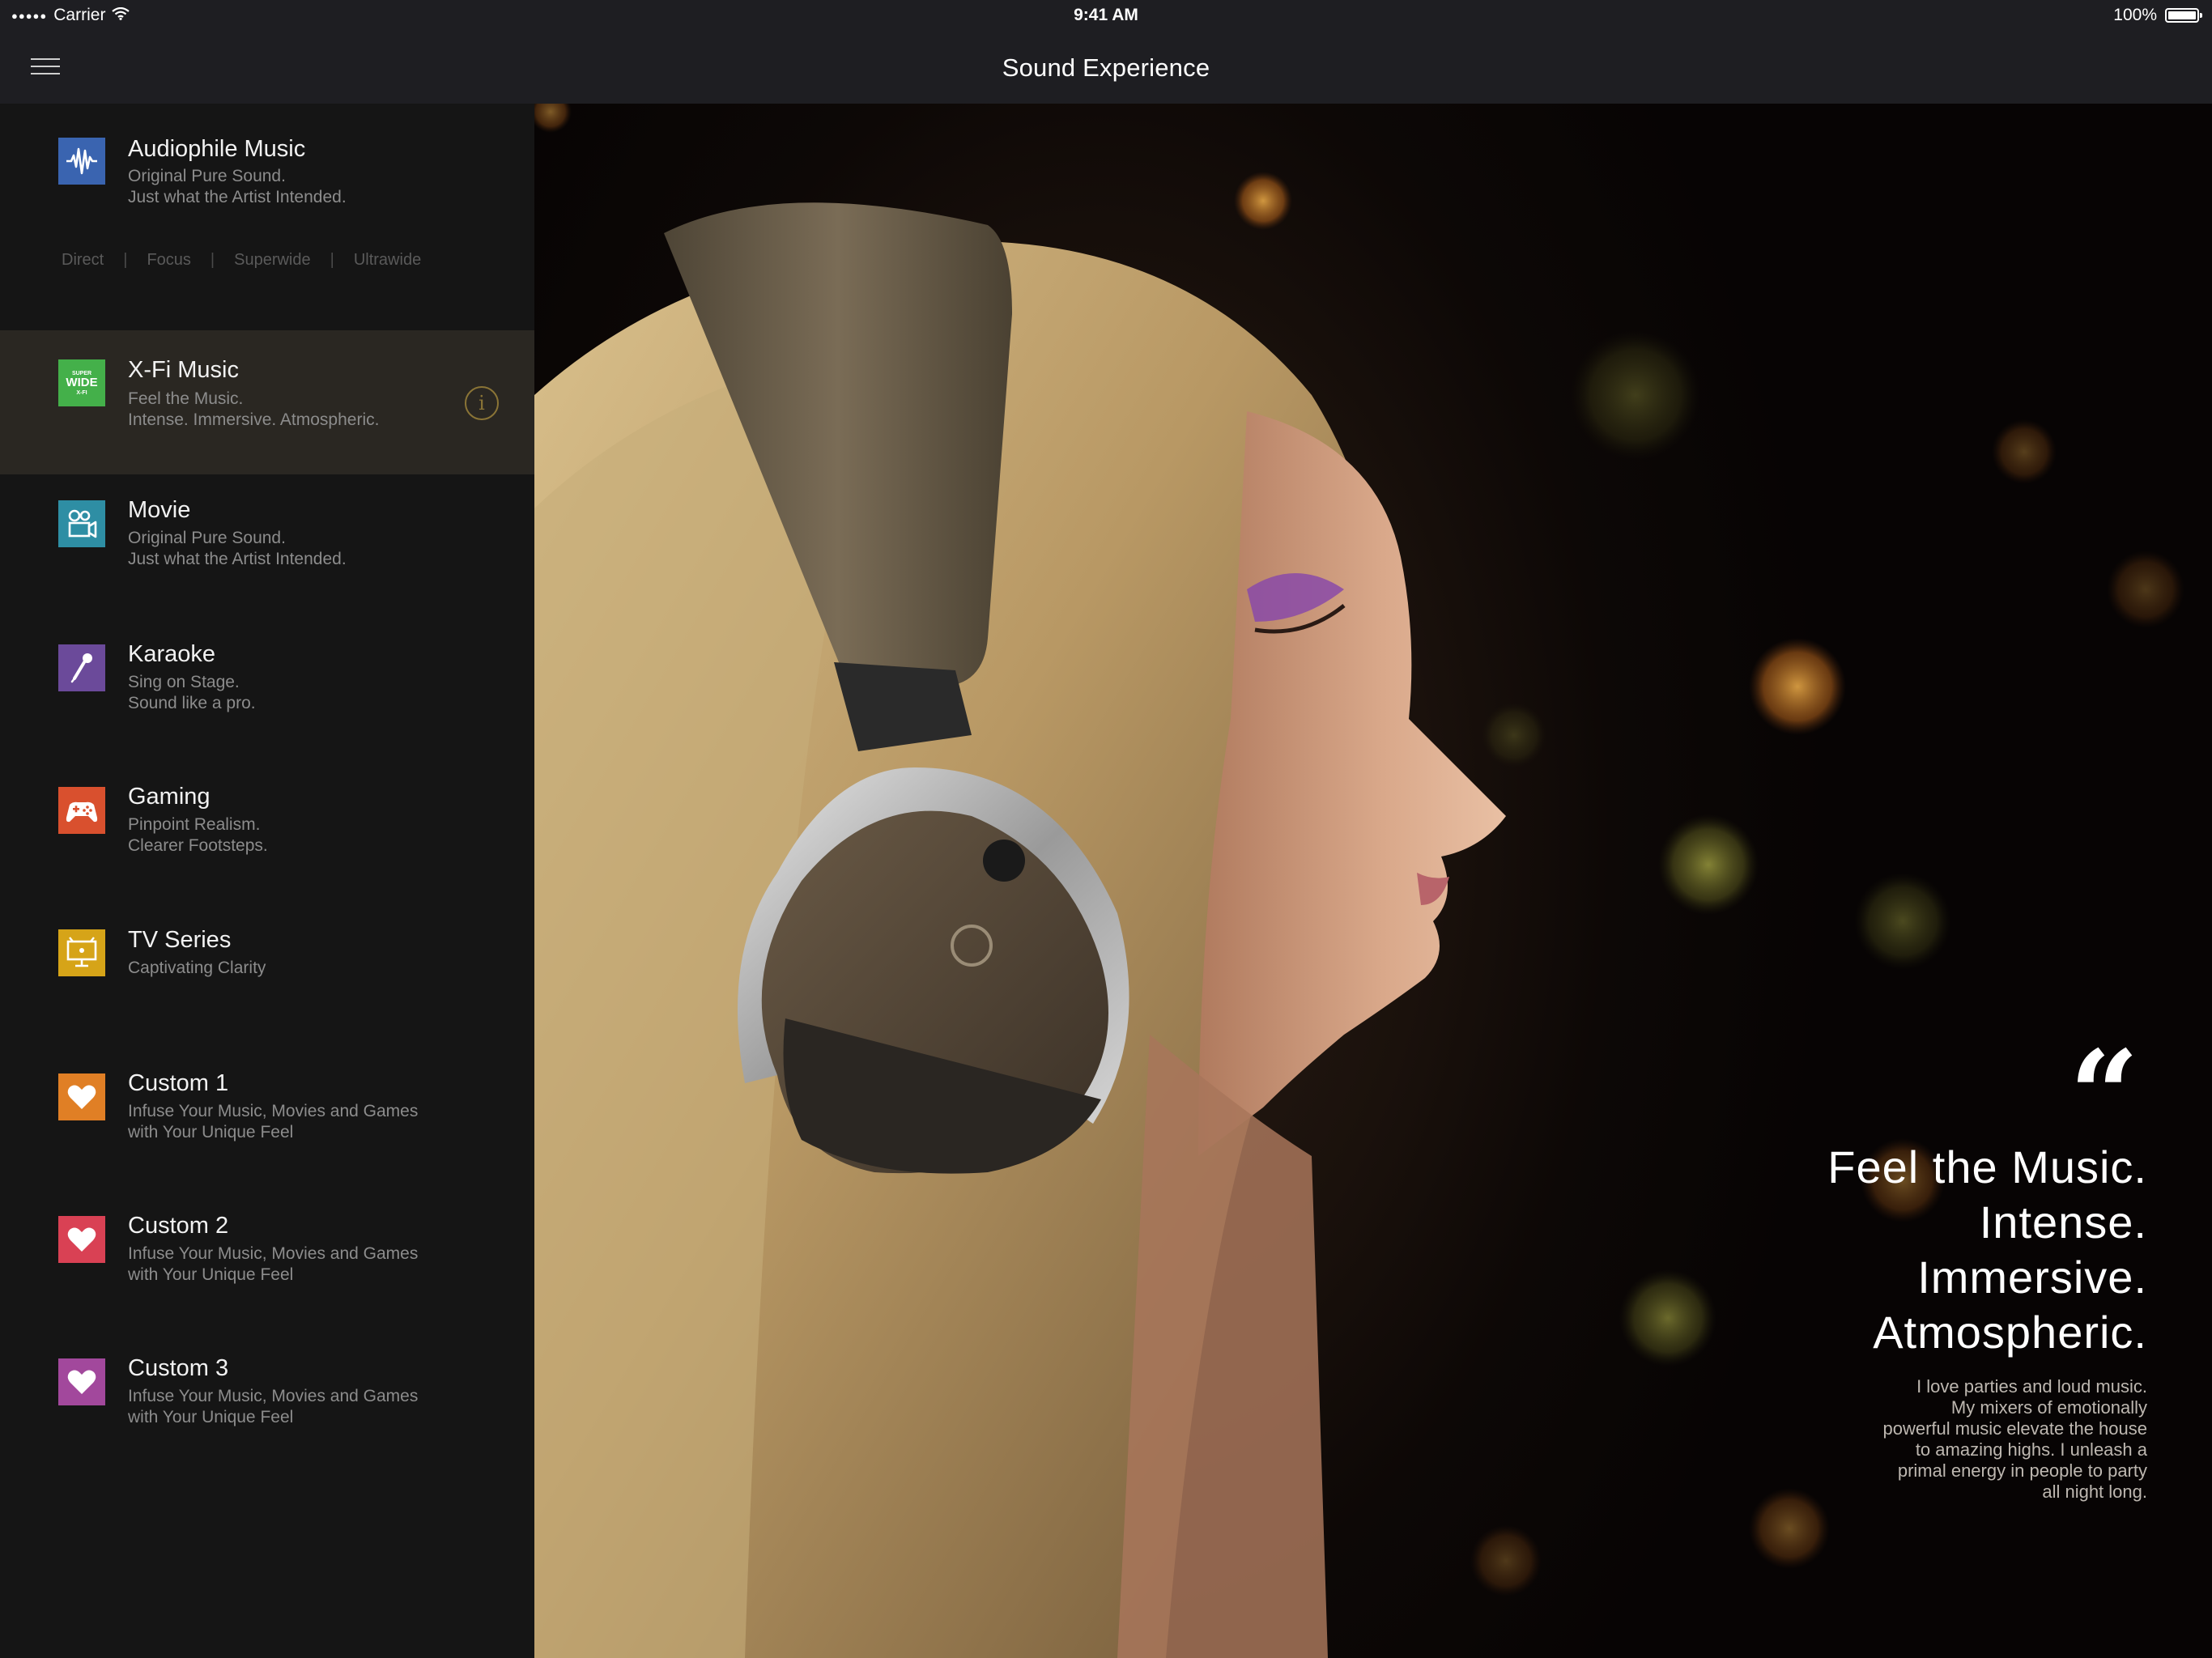  What do you see at coordinates (2014, 1428) in the screenshot?
I see `quote-line: powerful music elevate the house` at bounding box center [2014, 1428].